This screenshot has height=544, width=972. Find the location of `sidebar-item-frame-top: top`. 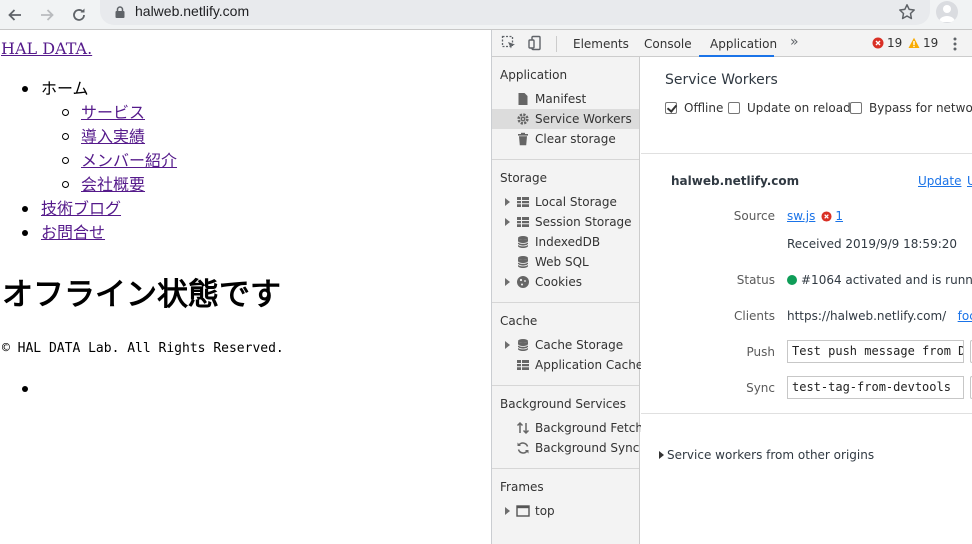

sidebar-item-frame-top: top is located at coordinates (565, 511).